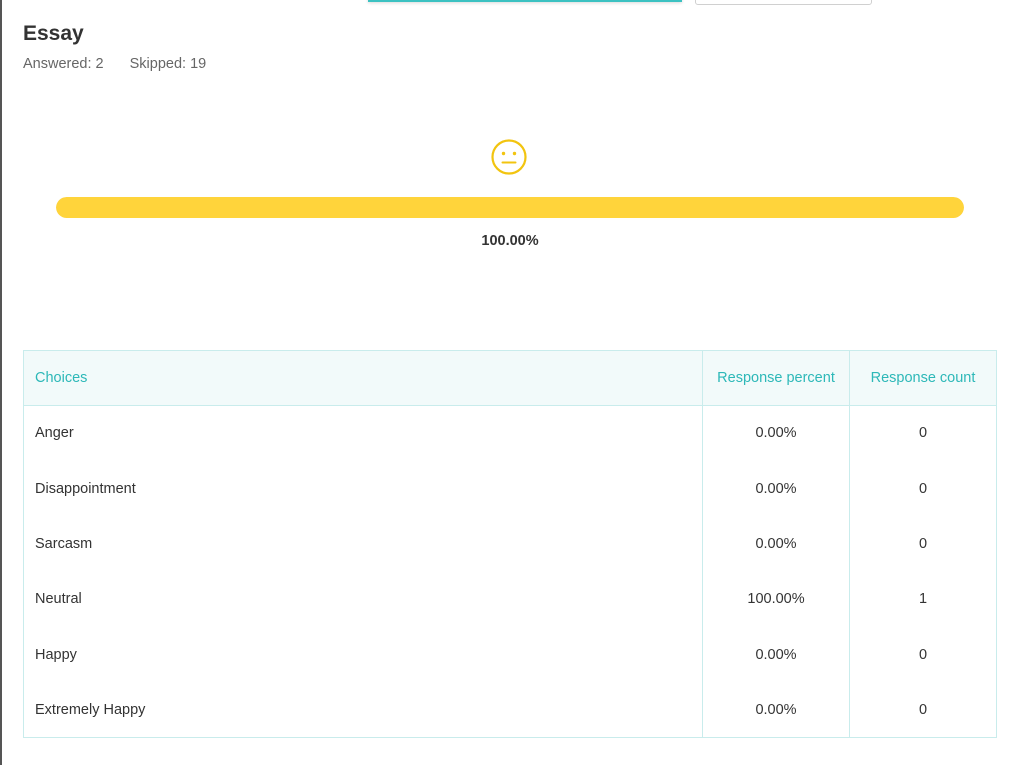  I want to click on table-row: Happy 0.00% 0, so click(510, 655).